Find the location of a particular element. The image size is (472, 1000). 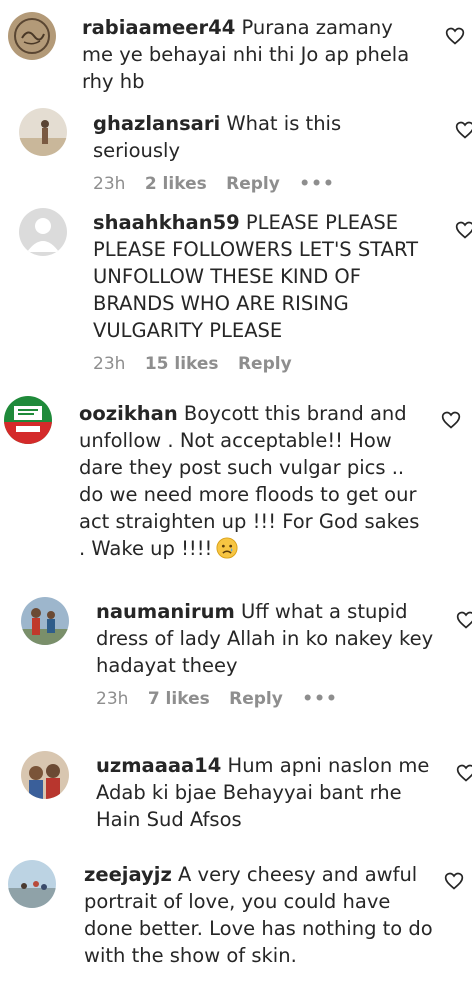

comment-username: rabiaameer44 is located at coordinates (158, 27).